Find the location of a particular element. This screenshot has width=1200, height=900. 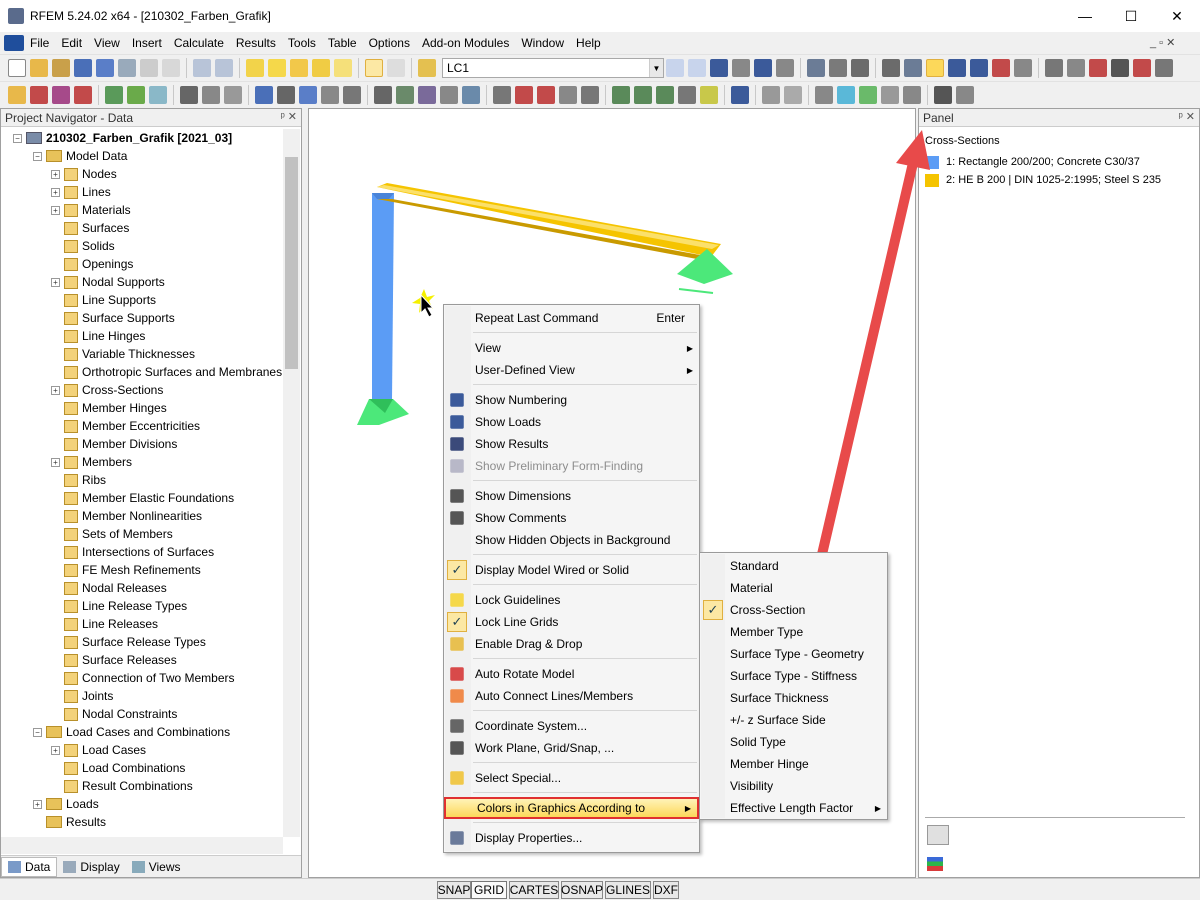

dxf-button: DXF is located at coordinates (666, 890).